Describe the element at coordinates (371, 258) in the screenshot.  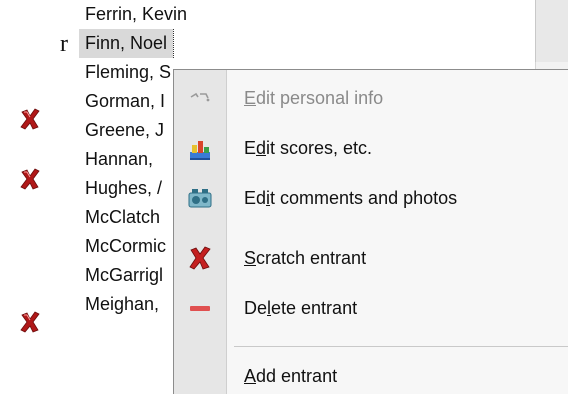
I see `menu-item-scratch-entrant: Scratch entrant` at that location.